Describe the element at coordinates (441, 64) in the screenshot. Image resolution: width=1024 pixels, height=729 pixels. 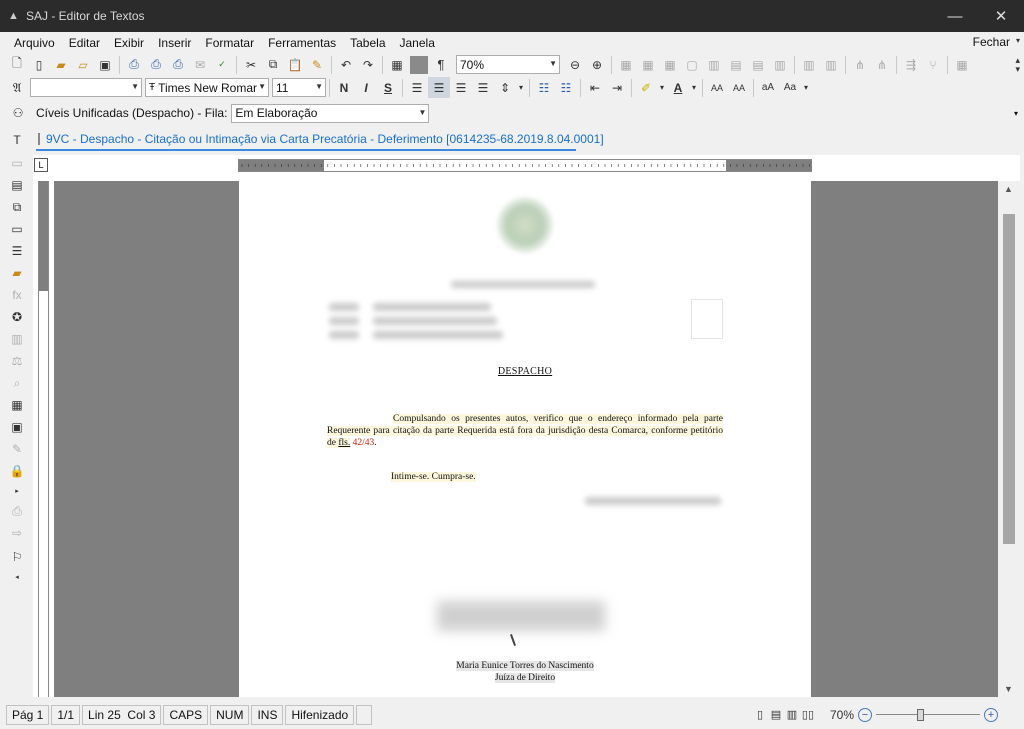
I see `pilcrow-icon: ¶` at that location.